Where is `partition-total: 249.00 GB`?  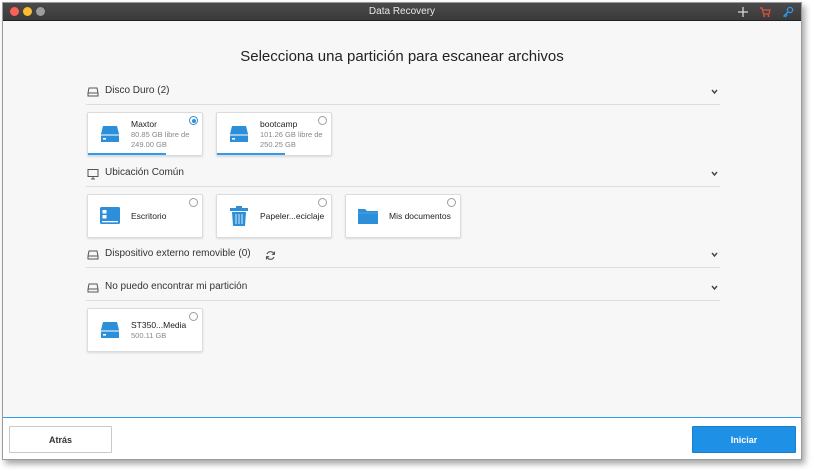
partition-total: 249.00 GB is located at coordinates (149, 144).